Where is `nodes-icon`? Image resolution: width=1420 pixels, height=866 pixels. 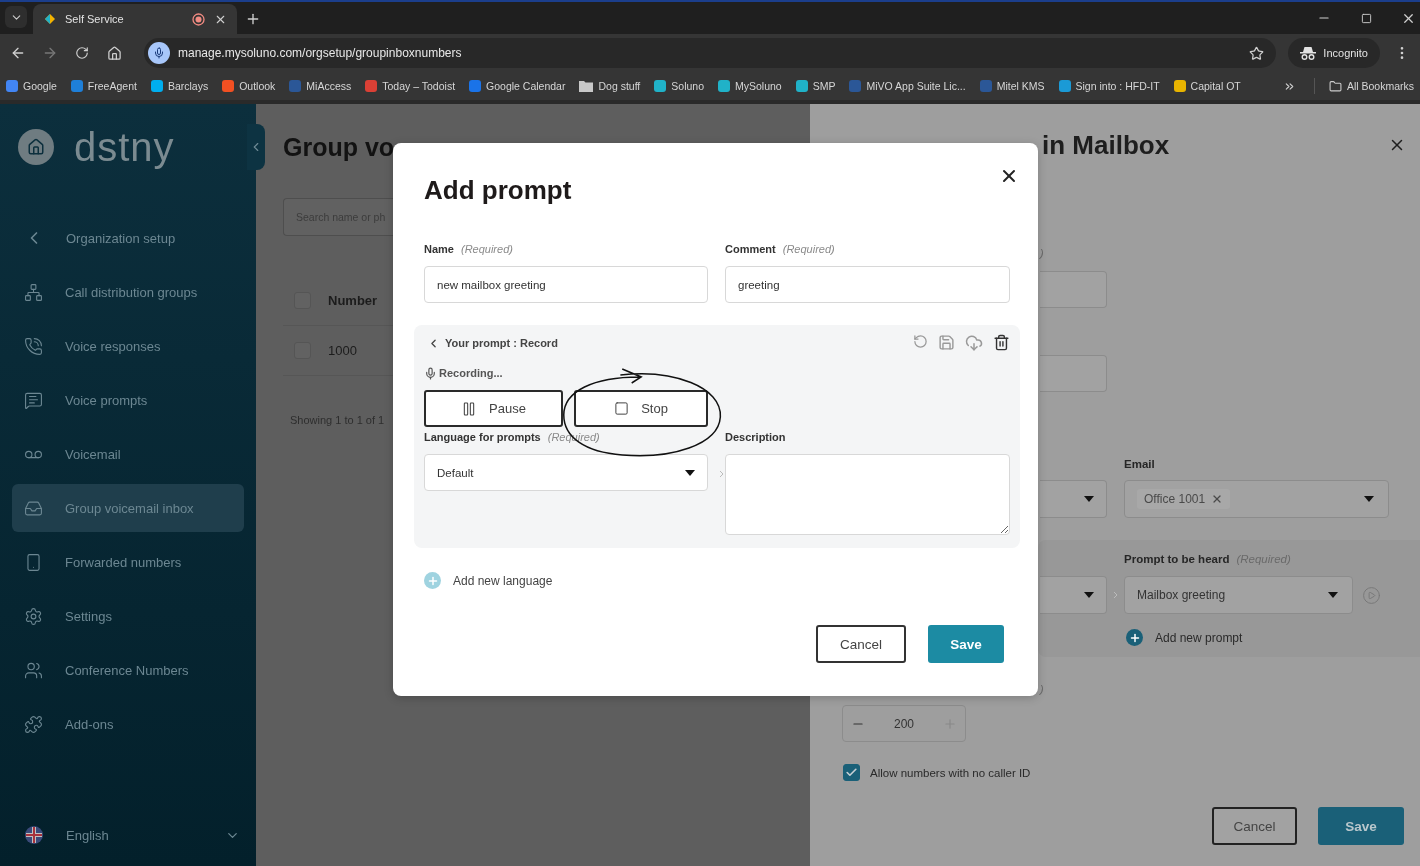 nodes-icon is located at coordinates (33, 292).